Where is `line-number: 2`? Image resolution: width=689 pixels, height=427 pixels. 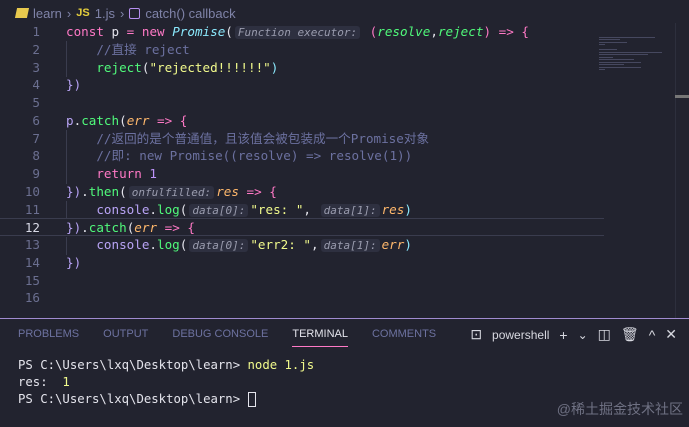 line-number: 2 is located at coordinates (36, 49).